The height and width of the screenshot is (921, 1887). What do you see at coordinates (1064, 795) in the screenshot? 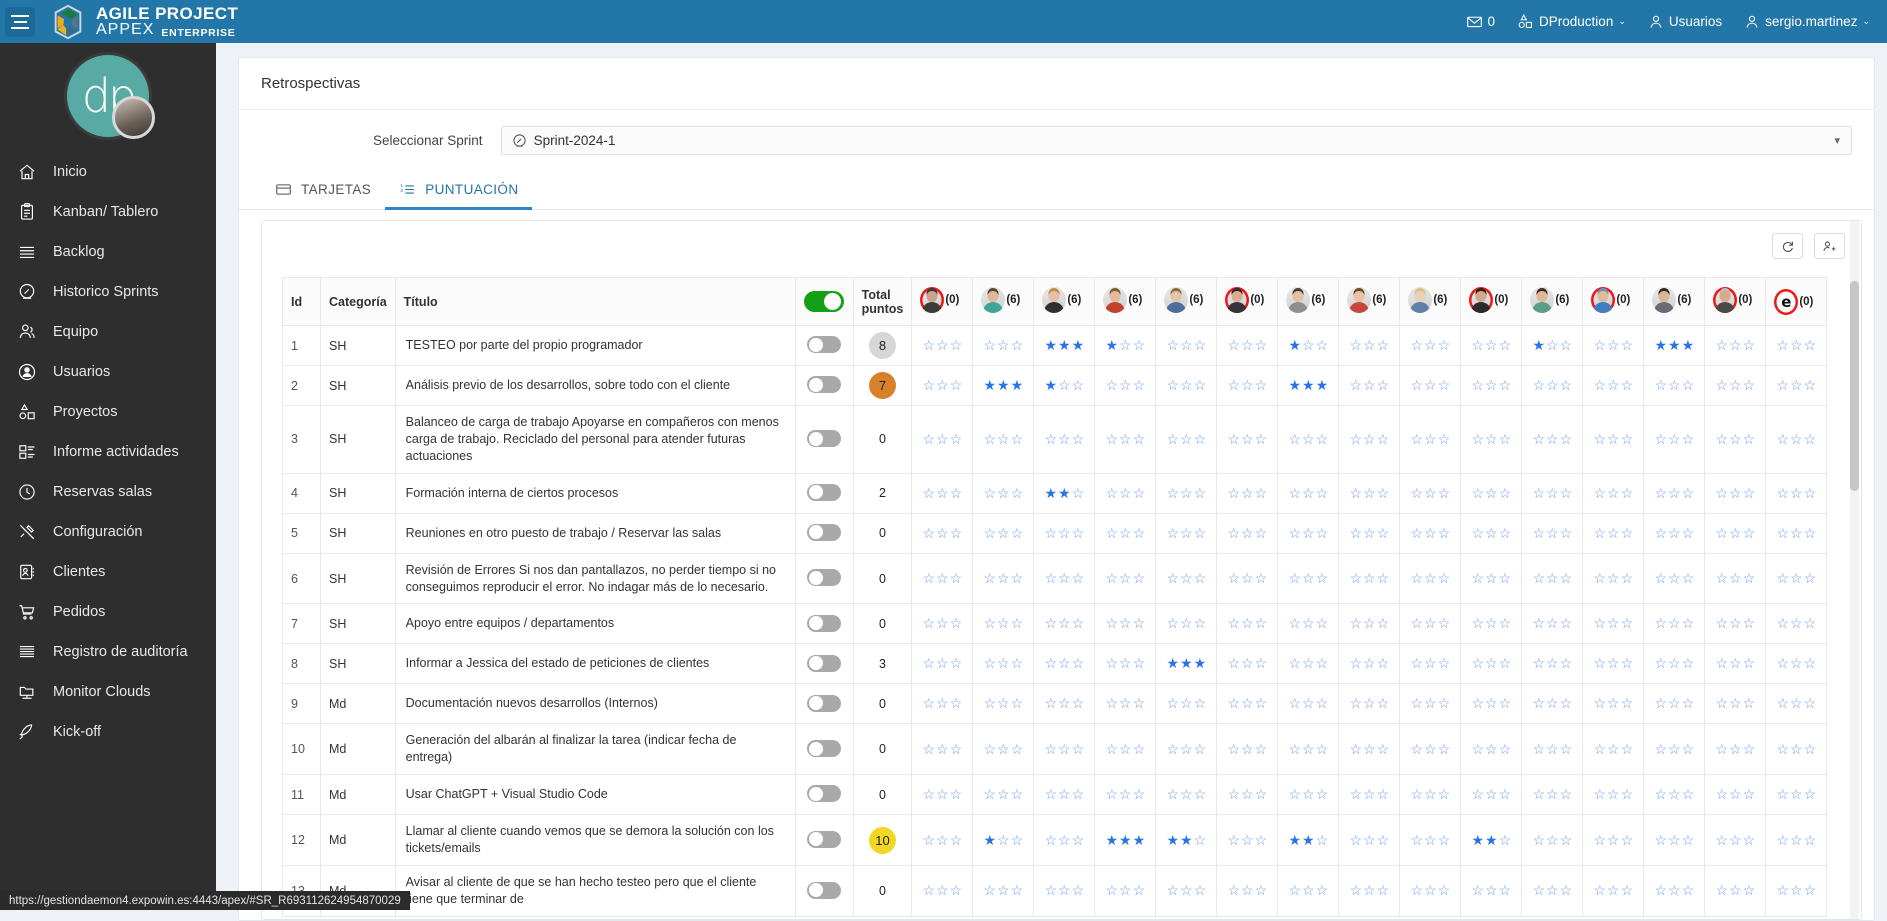
I see `cell-rating-user-3: ☆☆☆` at bounding box center [1064, 795].